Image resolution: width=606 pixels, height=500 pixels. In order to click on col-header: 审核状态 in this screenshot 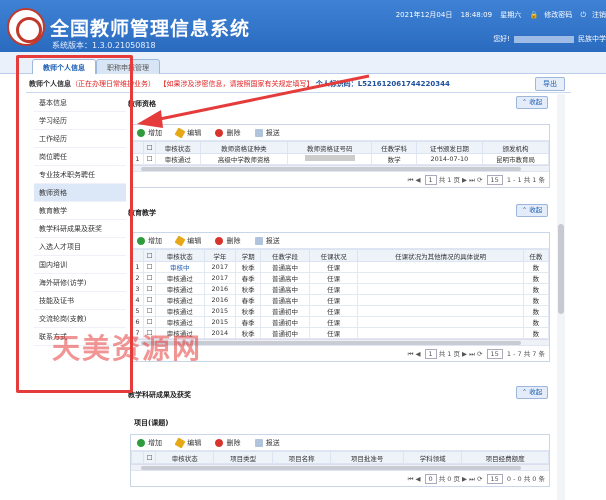, I will do `click(178, 147)`.